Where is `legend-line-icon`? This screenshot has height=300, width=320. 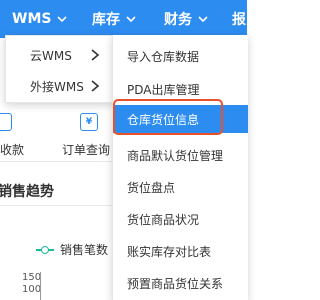
legend-line-icon is located at coordinates (45, 249).